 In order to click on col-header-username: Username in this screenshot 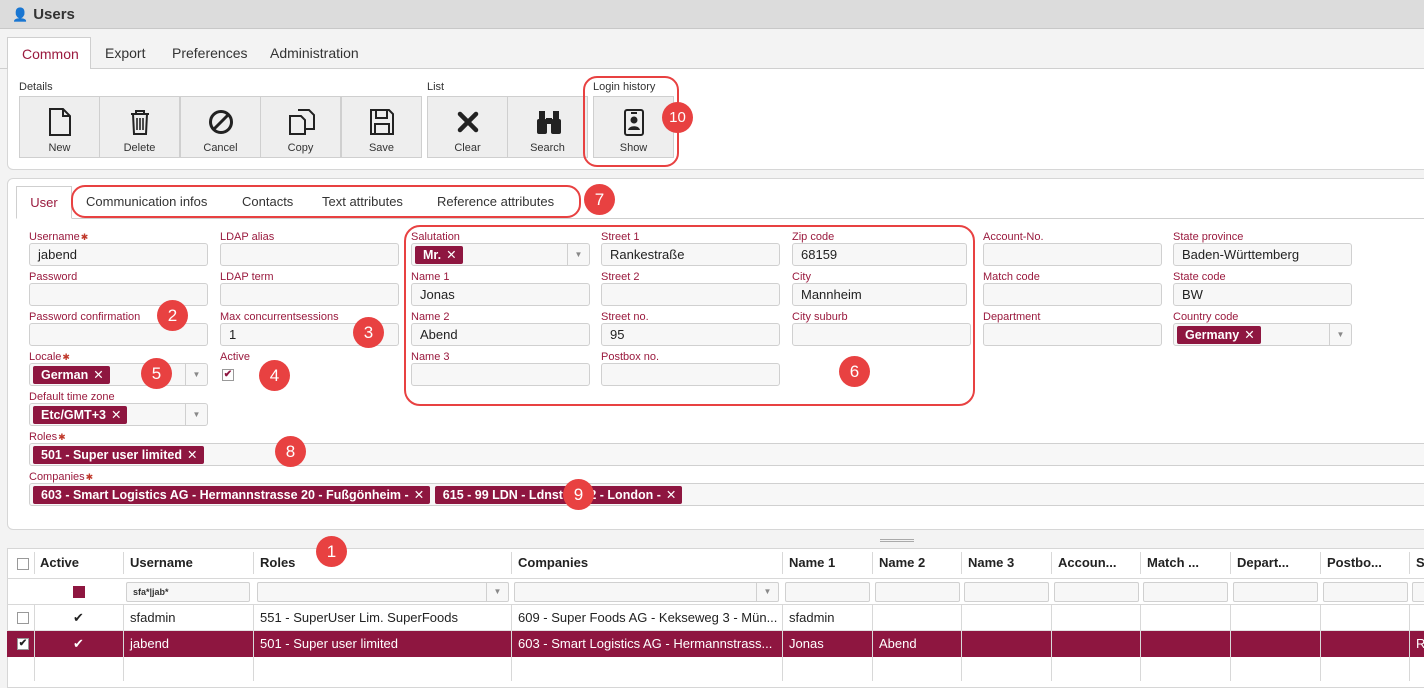, I will do `click(158, 563)`.